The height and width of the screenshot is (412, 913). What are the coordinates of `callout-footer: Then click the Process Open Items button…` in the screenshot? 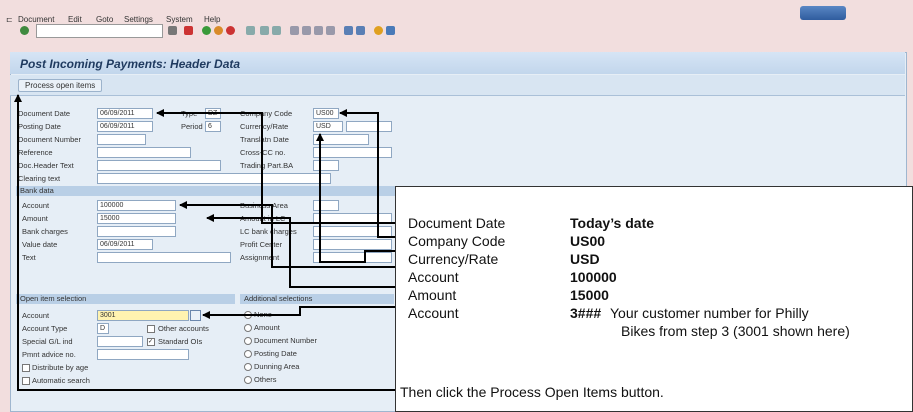 It's located at (532, 392).